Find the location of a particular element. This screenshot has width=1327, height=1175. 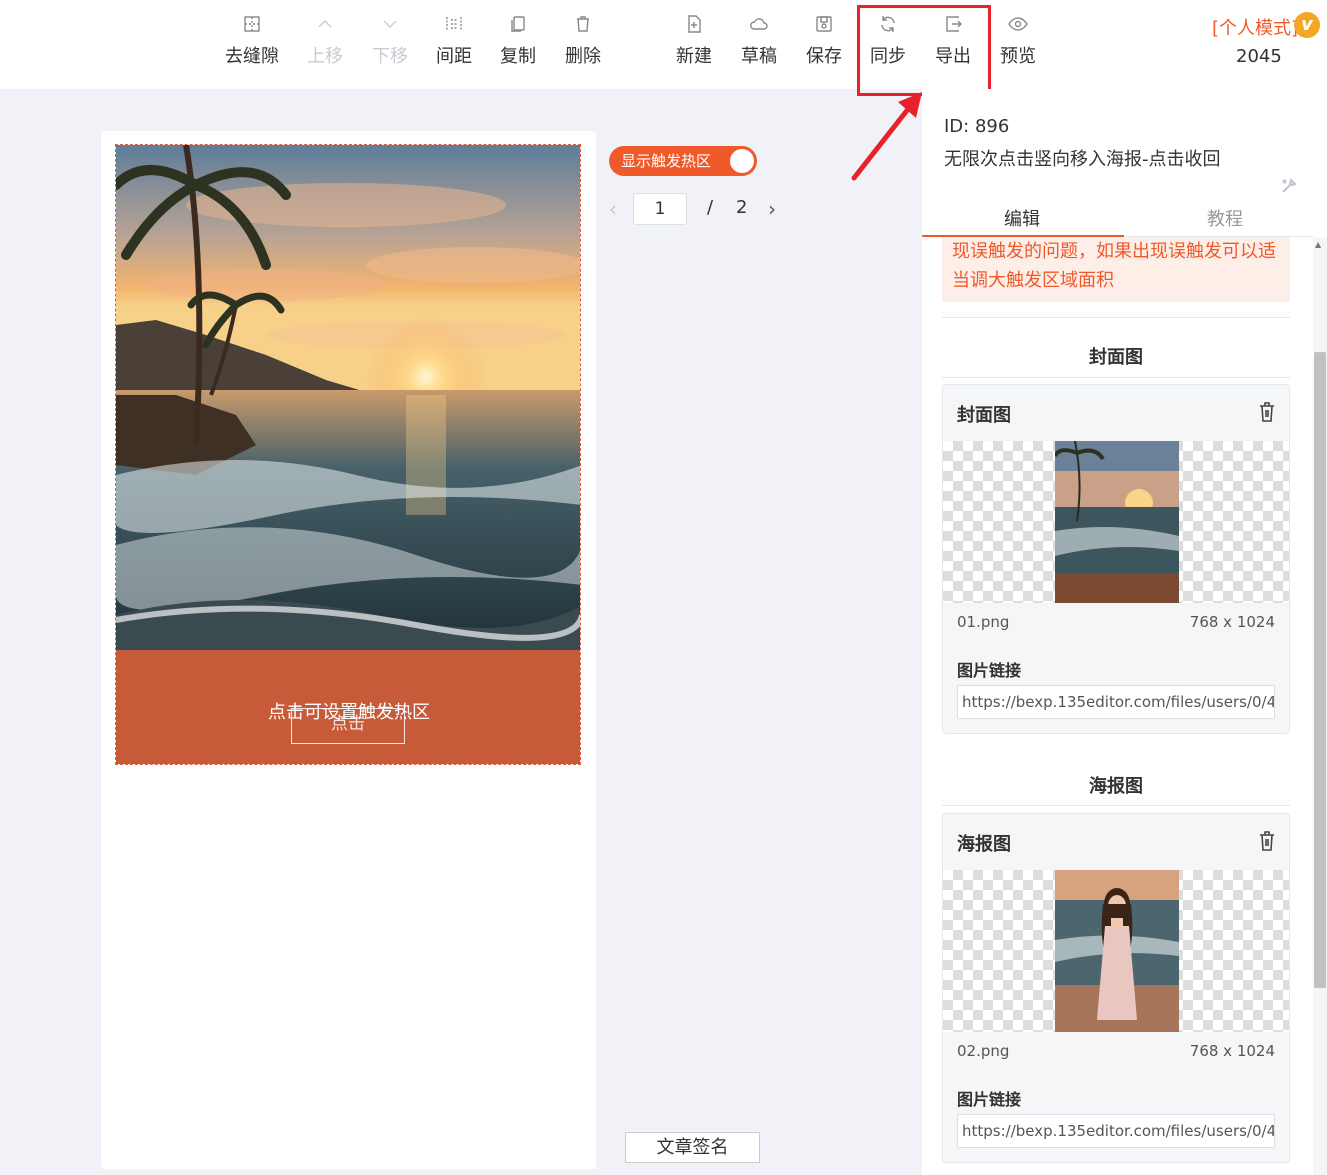

page-total: 2 is located at coordinates (742, 207).